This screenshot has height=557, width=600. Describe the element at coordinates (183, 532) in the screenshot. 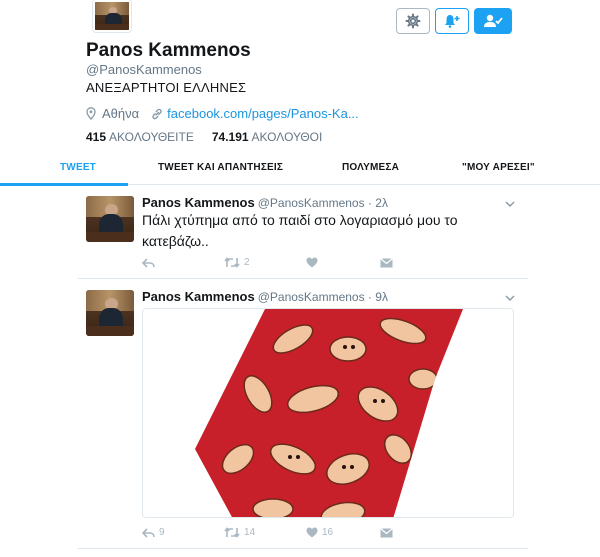

I see `reply-button: 9` at that location.